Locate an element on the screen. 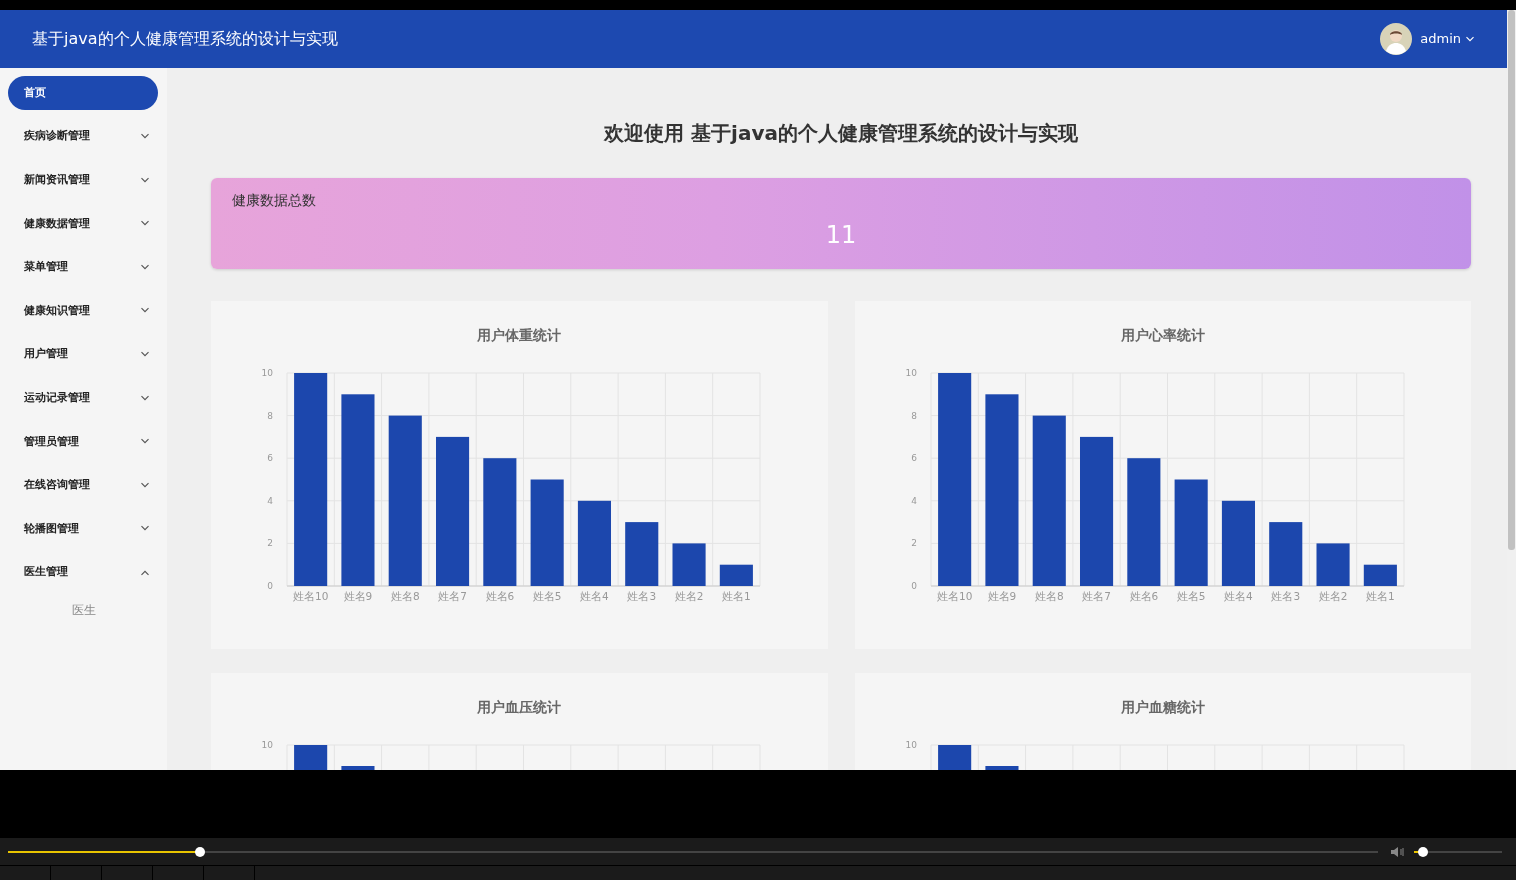 This screenshot has width=1516, height=880. submenu-item: 医生 is located at coordinates (83, 610).